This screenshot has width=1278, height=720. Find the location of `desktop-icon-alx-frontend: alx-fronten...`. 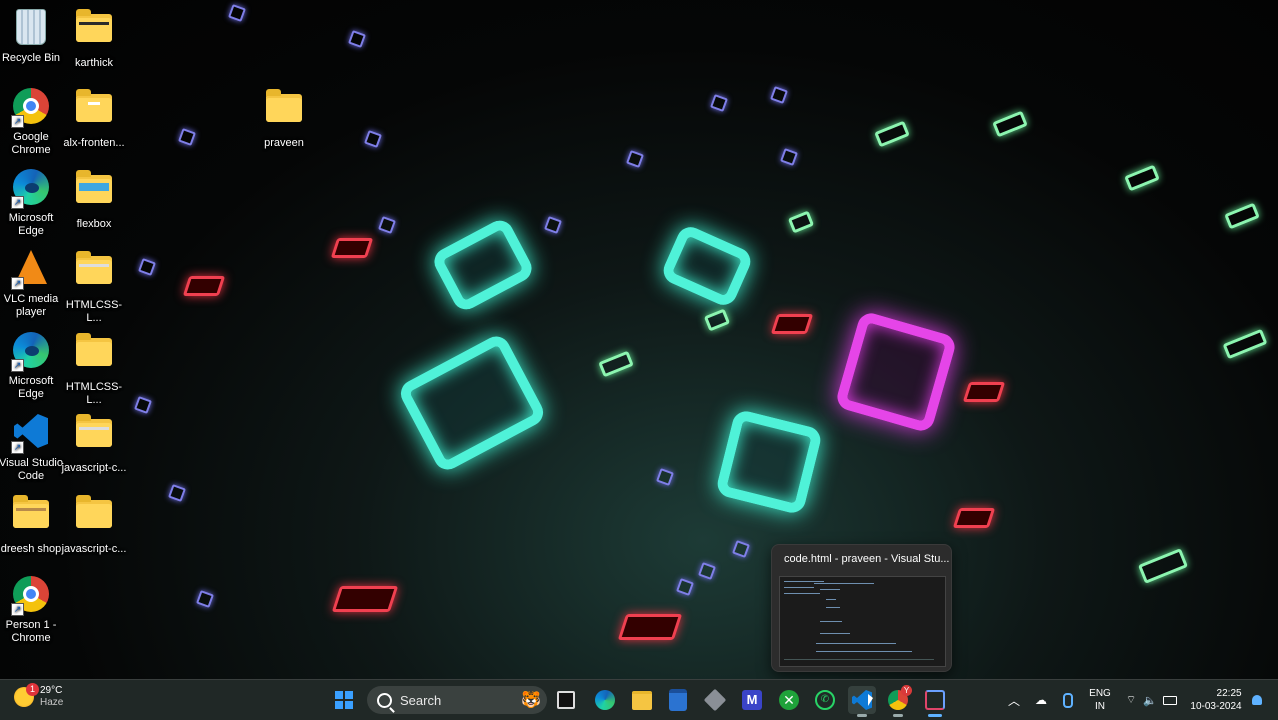

desktop-icon-alx-frontend: alx-fronten... is located at coordinates (94, 118).